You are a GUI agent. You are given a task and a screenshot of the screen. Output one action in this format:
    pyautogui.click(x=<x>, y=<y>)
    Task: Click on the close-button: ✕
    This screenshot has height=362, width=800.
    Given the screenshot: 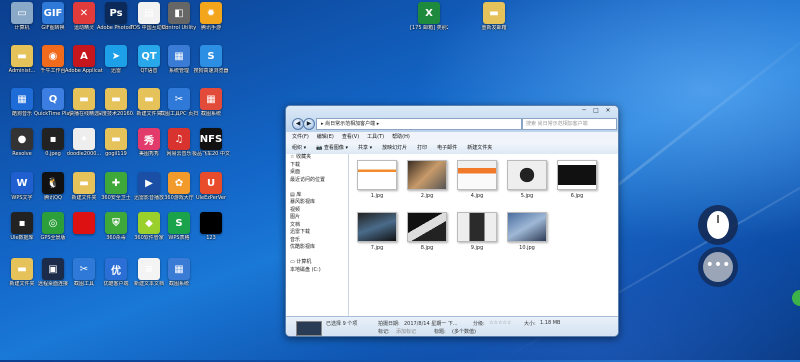 What is the action you would take?
    pyautogui.click(x=608, y=110)
    